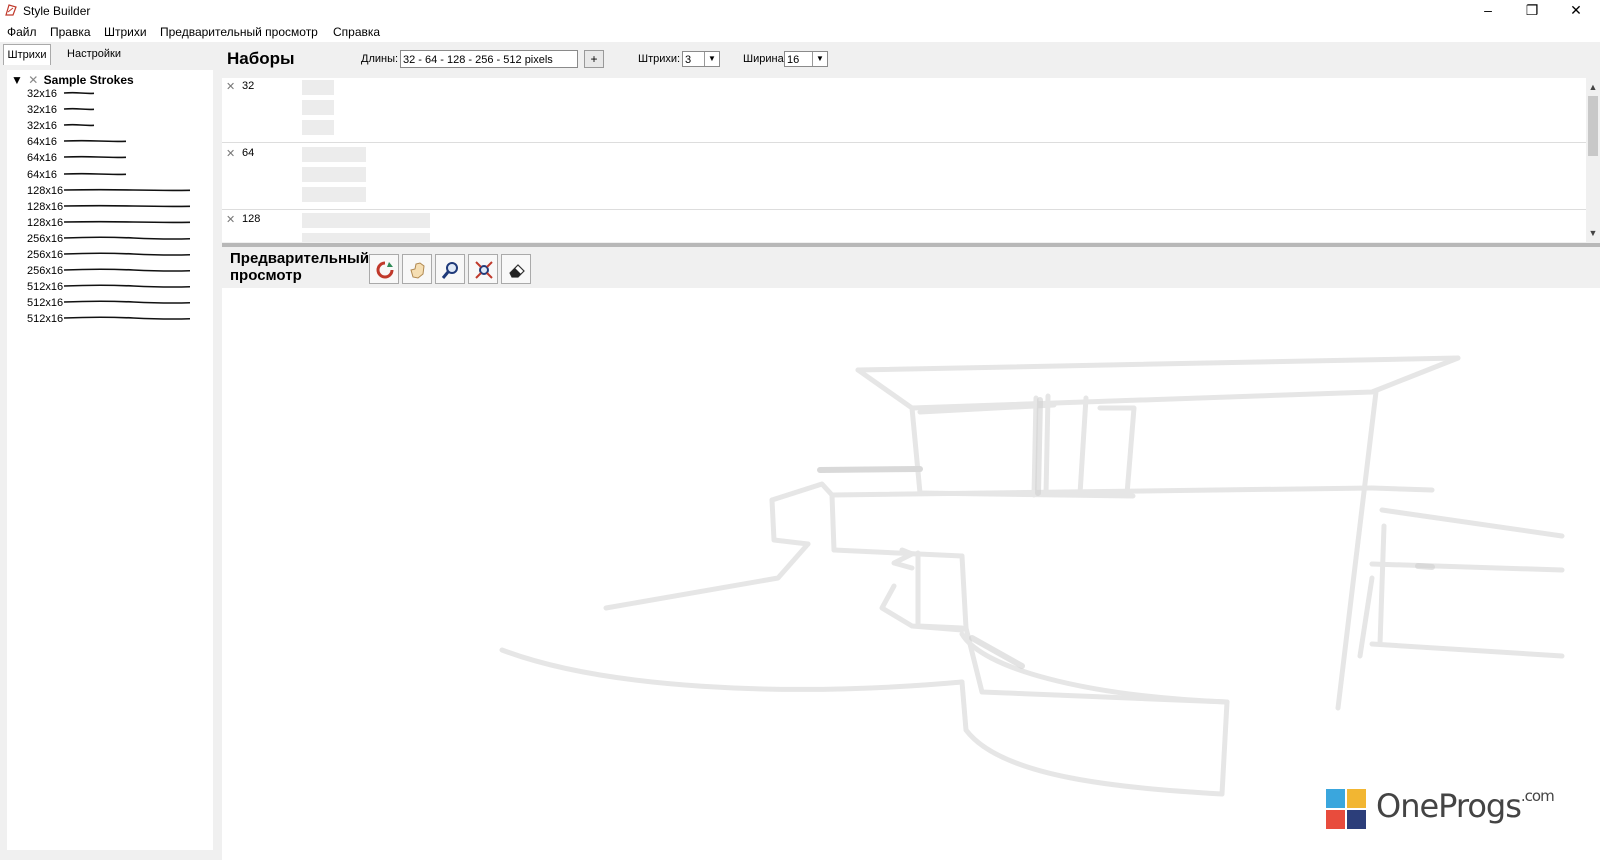 This screenshot has width=1600, height=860. What do you see at coordinates (239, 32) in the screenshot?
I see `menu-preview: Предварительный просмотр` at bounding box center [239, 32].